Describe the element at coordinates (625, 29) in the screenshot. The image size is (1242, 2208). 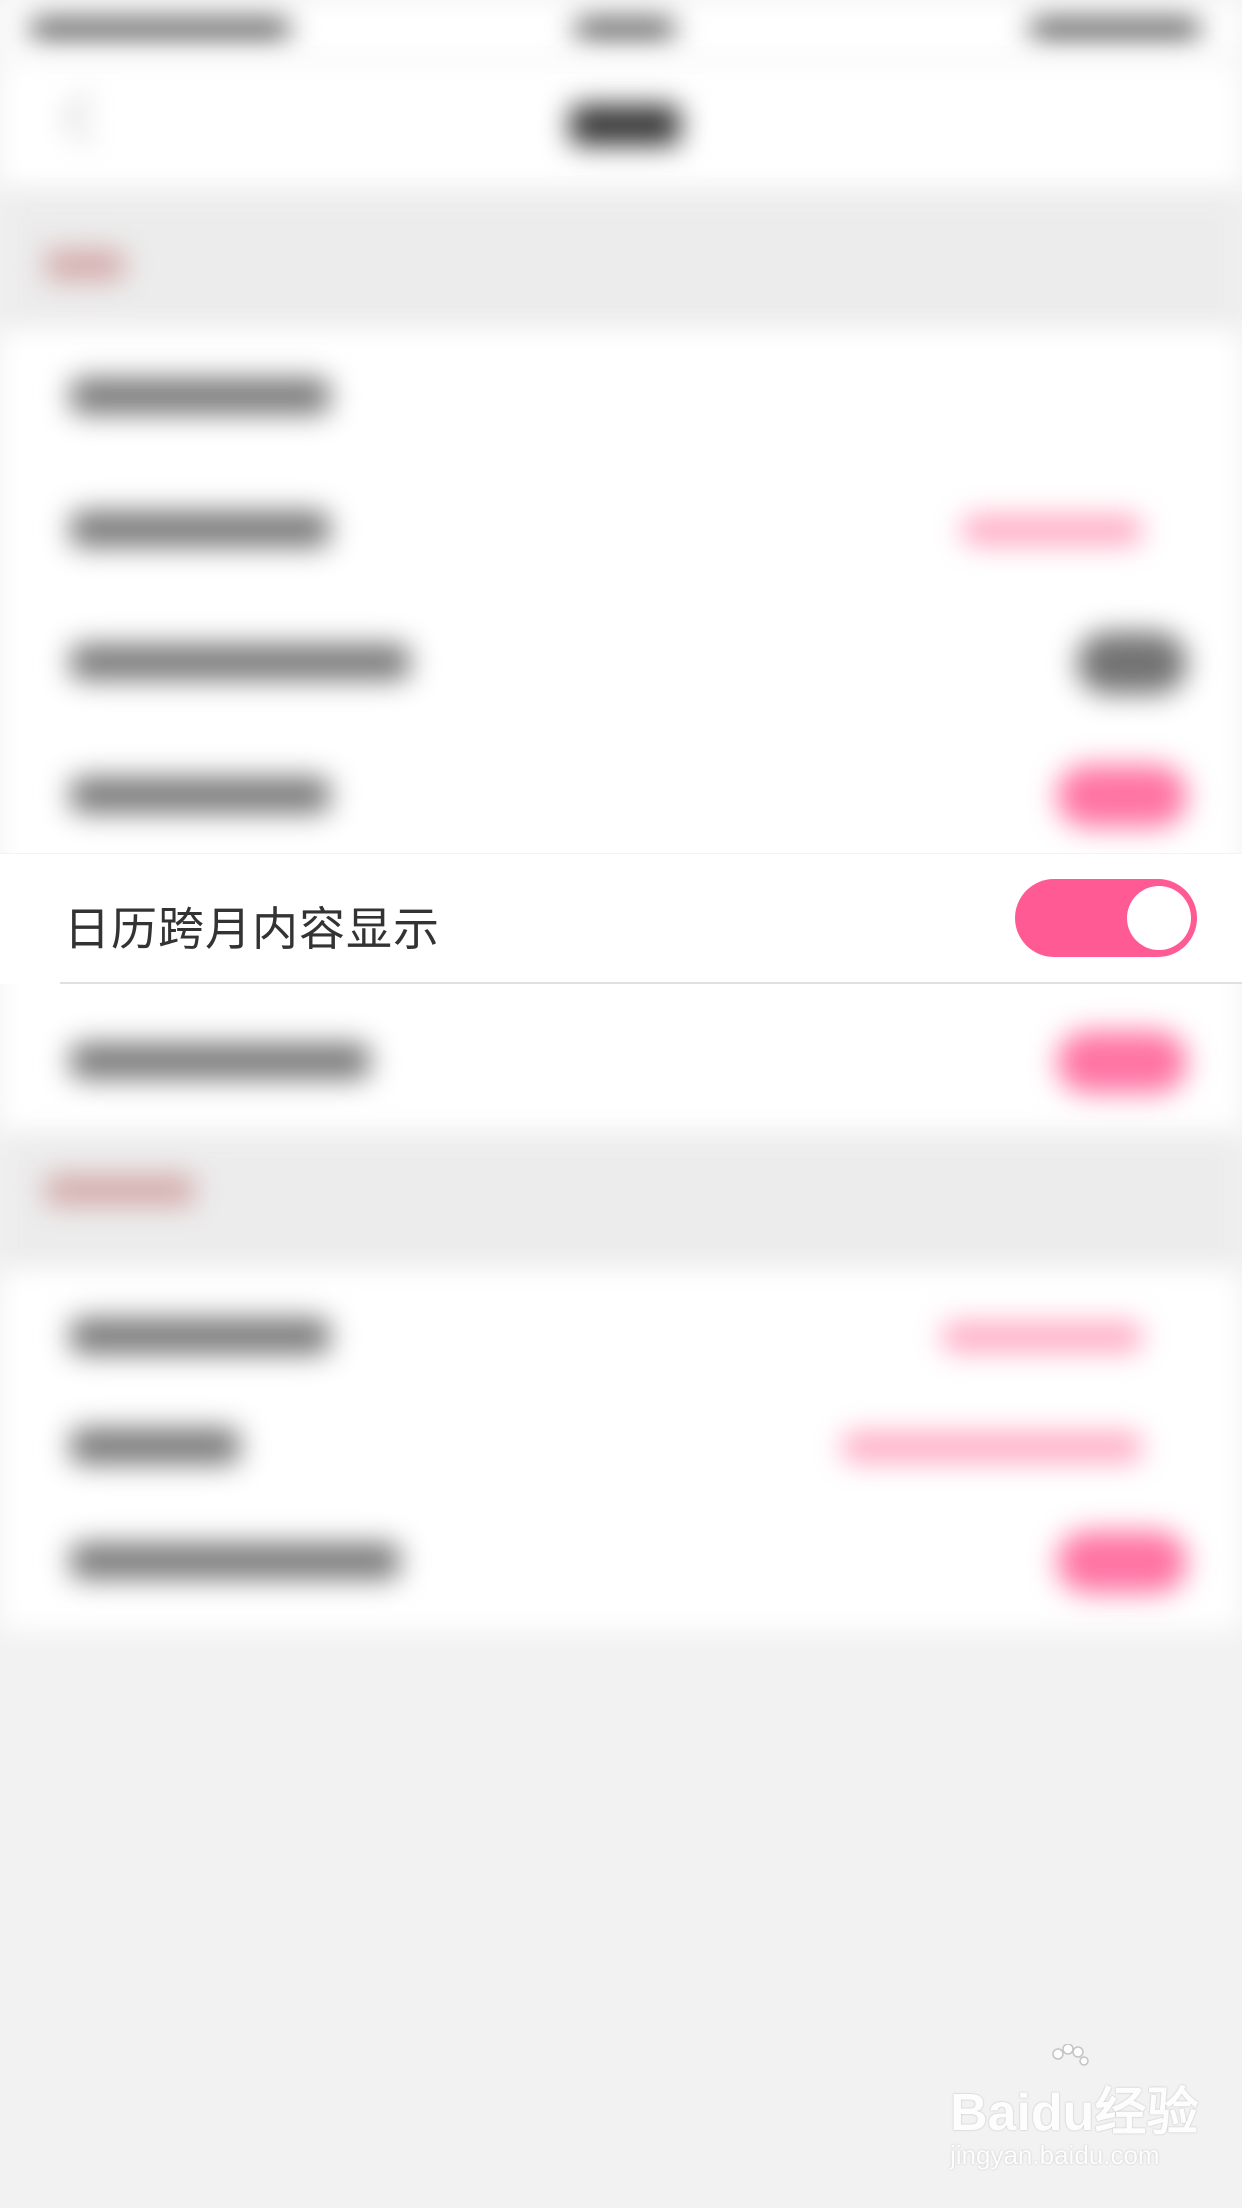
I see `status-time` at that location.